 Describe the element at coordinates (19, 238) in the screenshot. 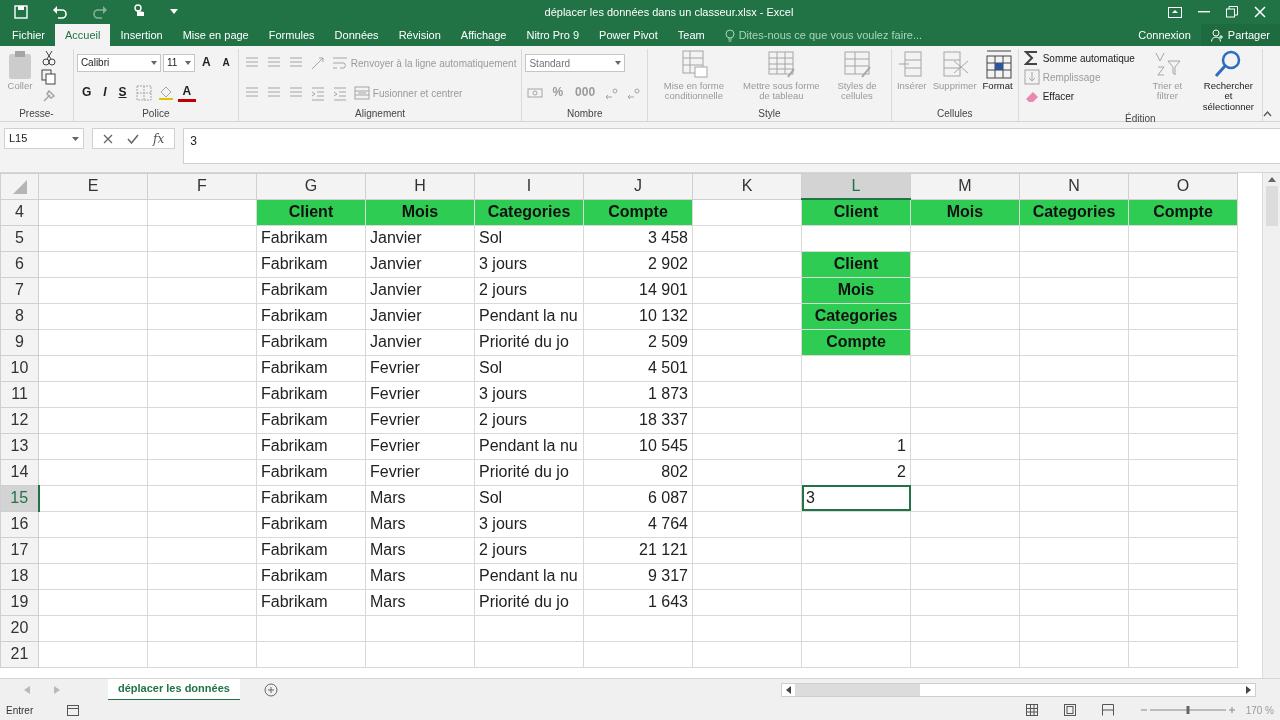

I see `row-header: 5` at that location.